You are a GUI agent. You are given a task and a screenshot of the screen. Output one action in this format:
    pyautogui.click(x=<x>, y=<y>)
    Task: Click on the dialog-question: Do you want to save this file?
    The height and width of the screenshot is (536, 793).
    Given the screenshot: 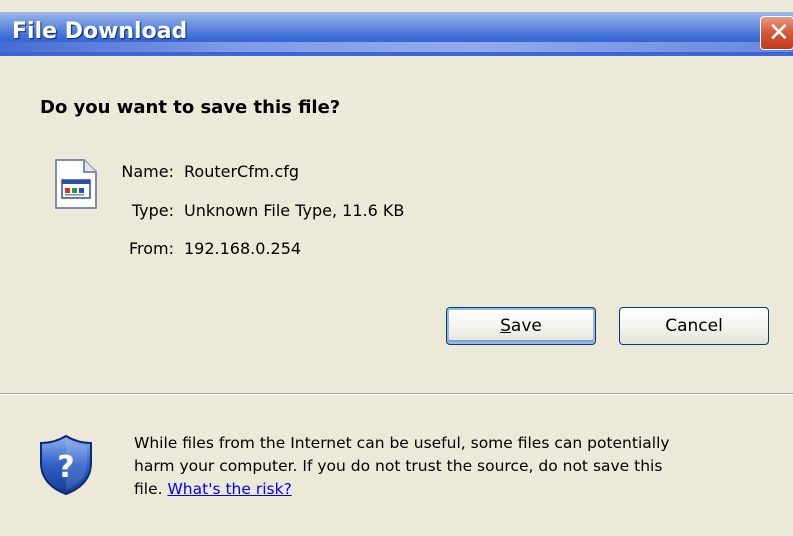 What is the action you would take?
    pyautogui.click(x=190, y=107)
    